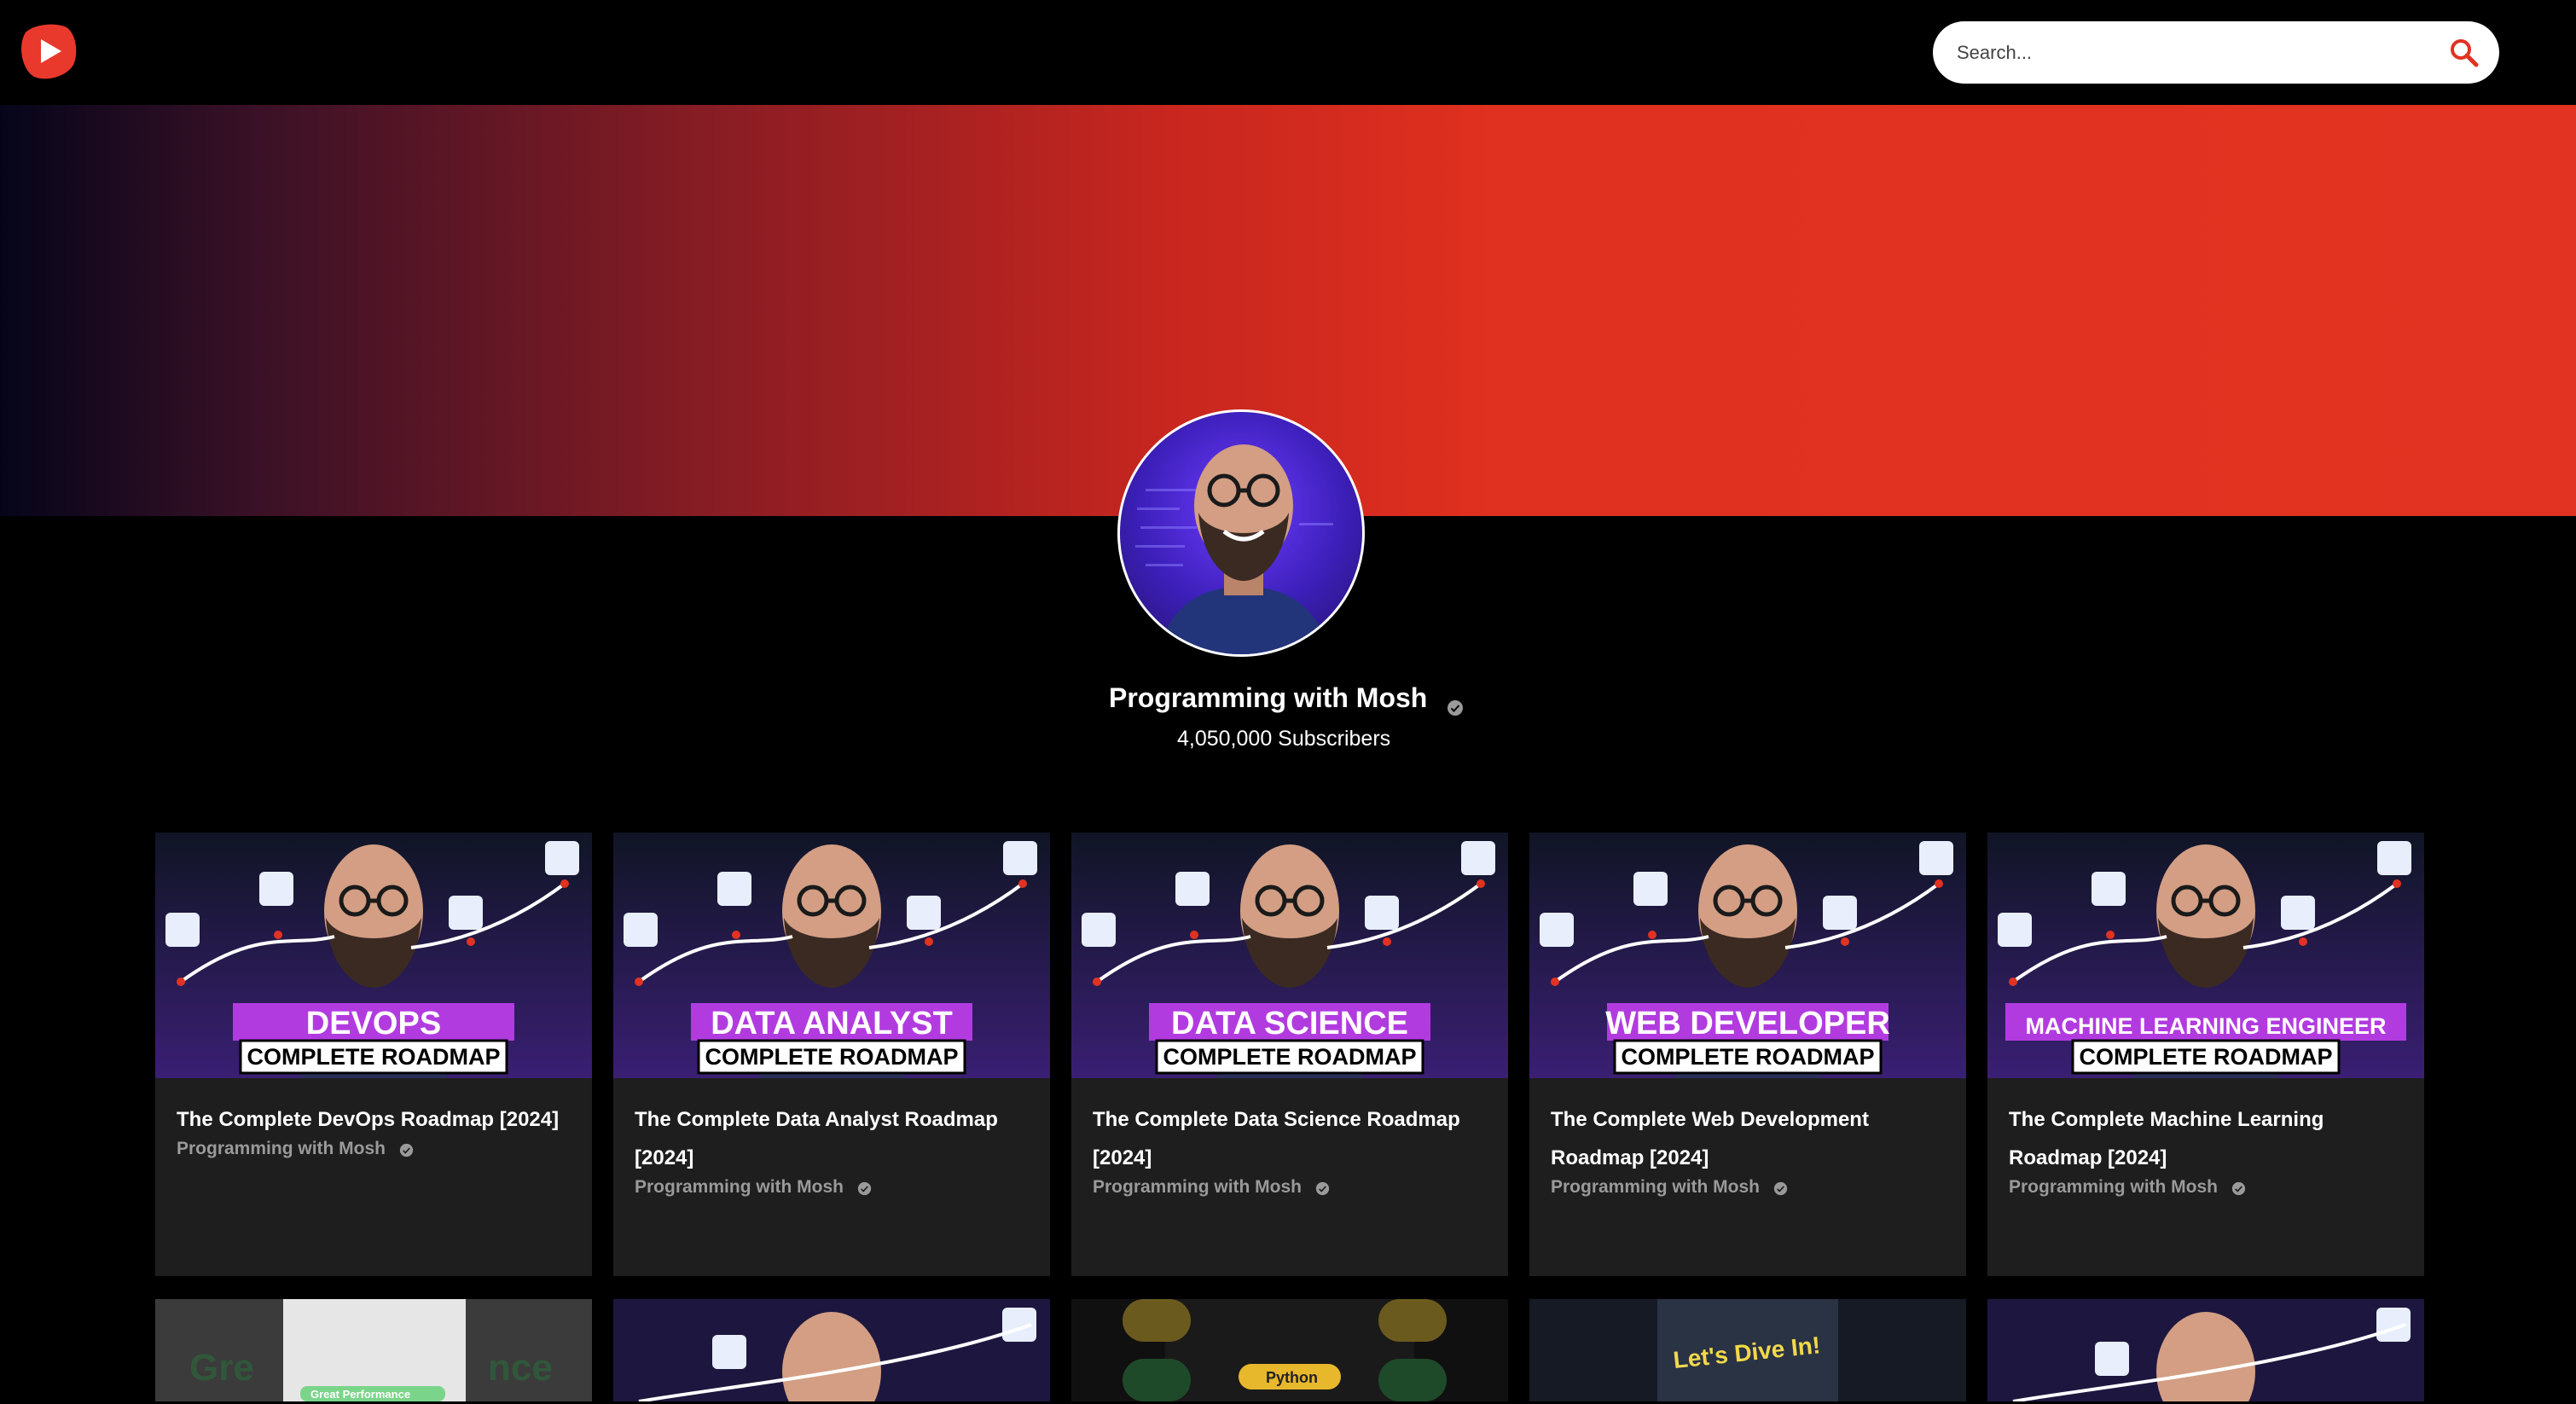  Describe the element at coordinates (1289, 1350) in the screenshot. I see `video-thumbnail-partial: Python` at that location.